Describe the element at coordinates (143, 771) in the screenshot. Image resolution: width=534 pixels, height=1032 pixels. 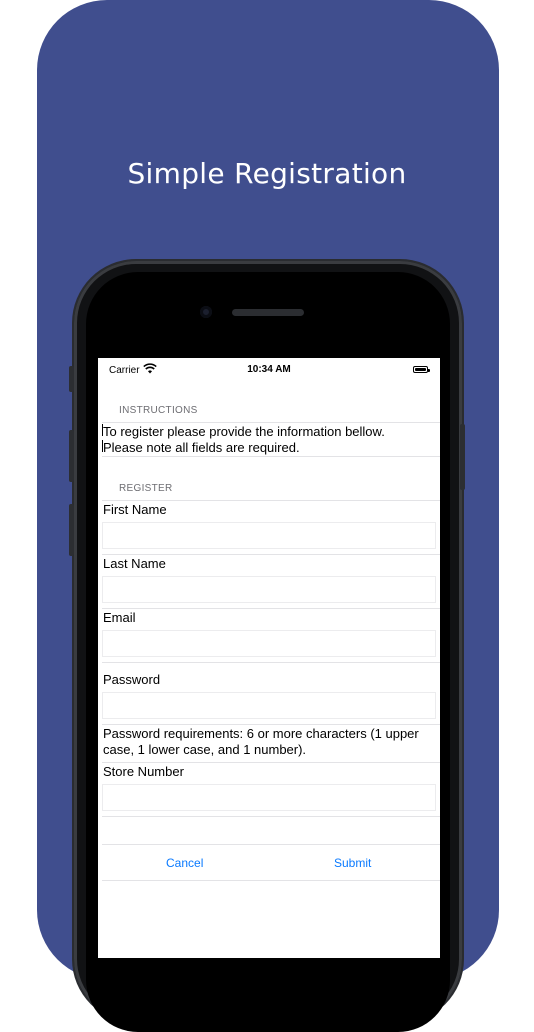
I see `store-number-label: Store Number` at that location.